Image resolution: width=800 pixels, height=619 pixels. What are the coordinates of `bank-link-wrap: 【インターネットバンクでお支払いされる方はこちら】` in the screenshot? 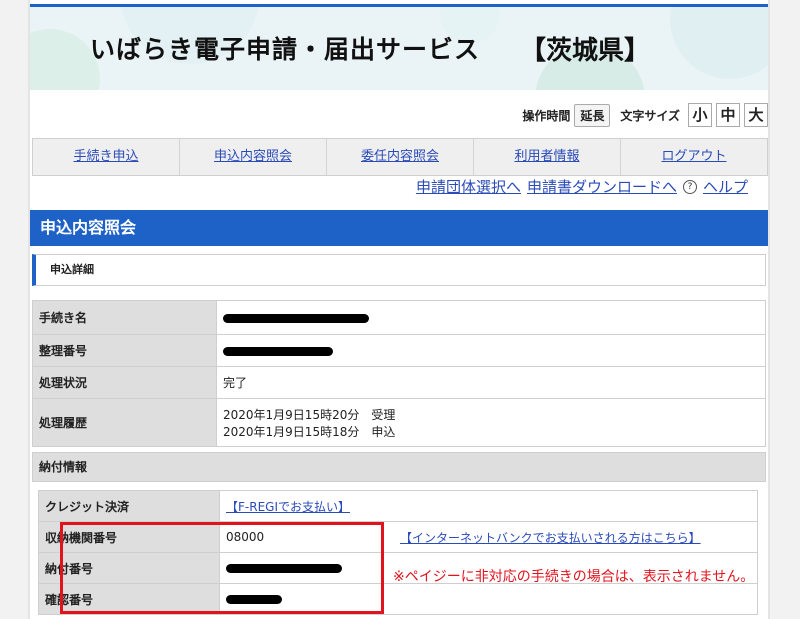 It's located at (550, 537).